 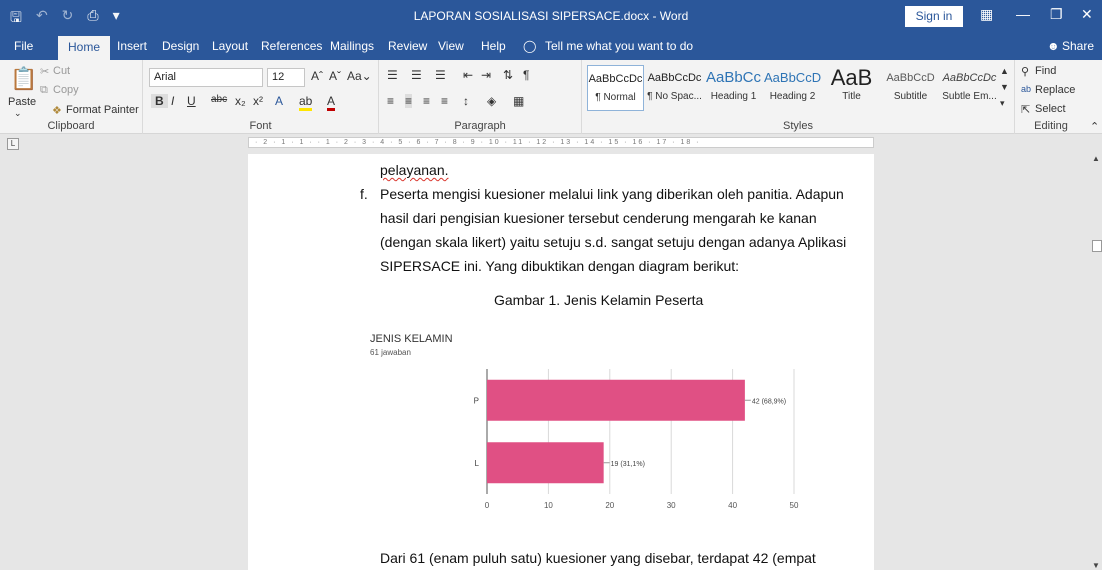 I want to click on style-preview: AaBbCcD, so click(x=792, y=77).